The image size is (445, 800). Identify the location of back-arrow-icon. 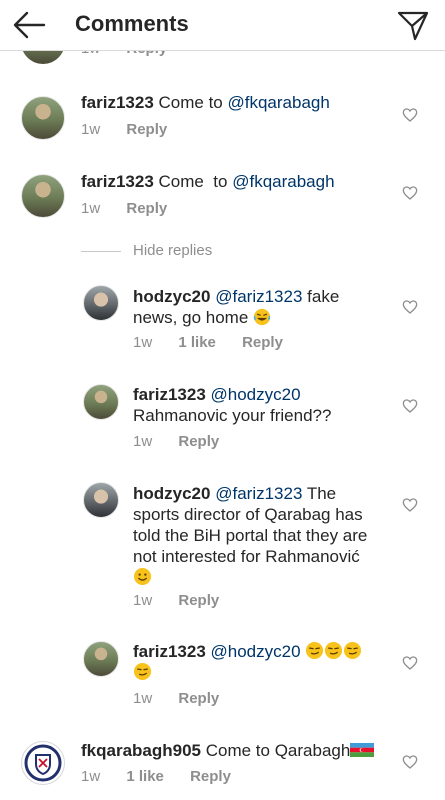
(29, 25).